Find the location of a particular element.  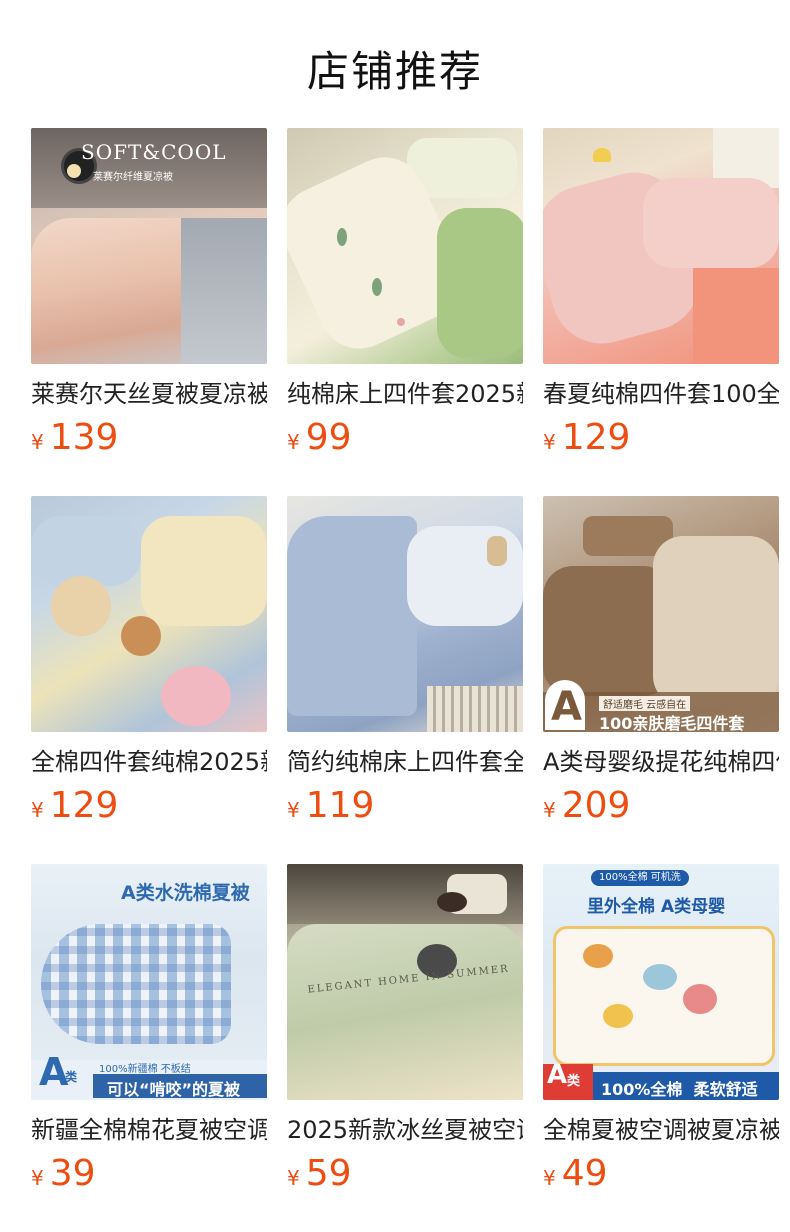

product-card: 全棉四件套纯棉2025新款 ¥129 is located at coordinates (149, 661).